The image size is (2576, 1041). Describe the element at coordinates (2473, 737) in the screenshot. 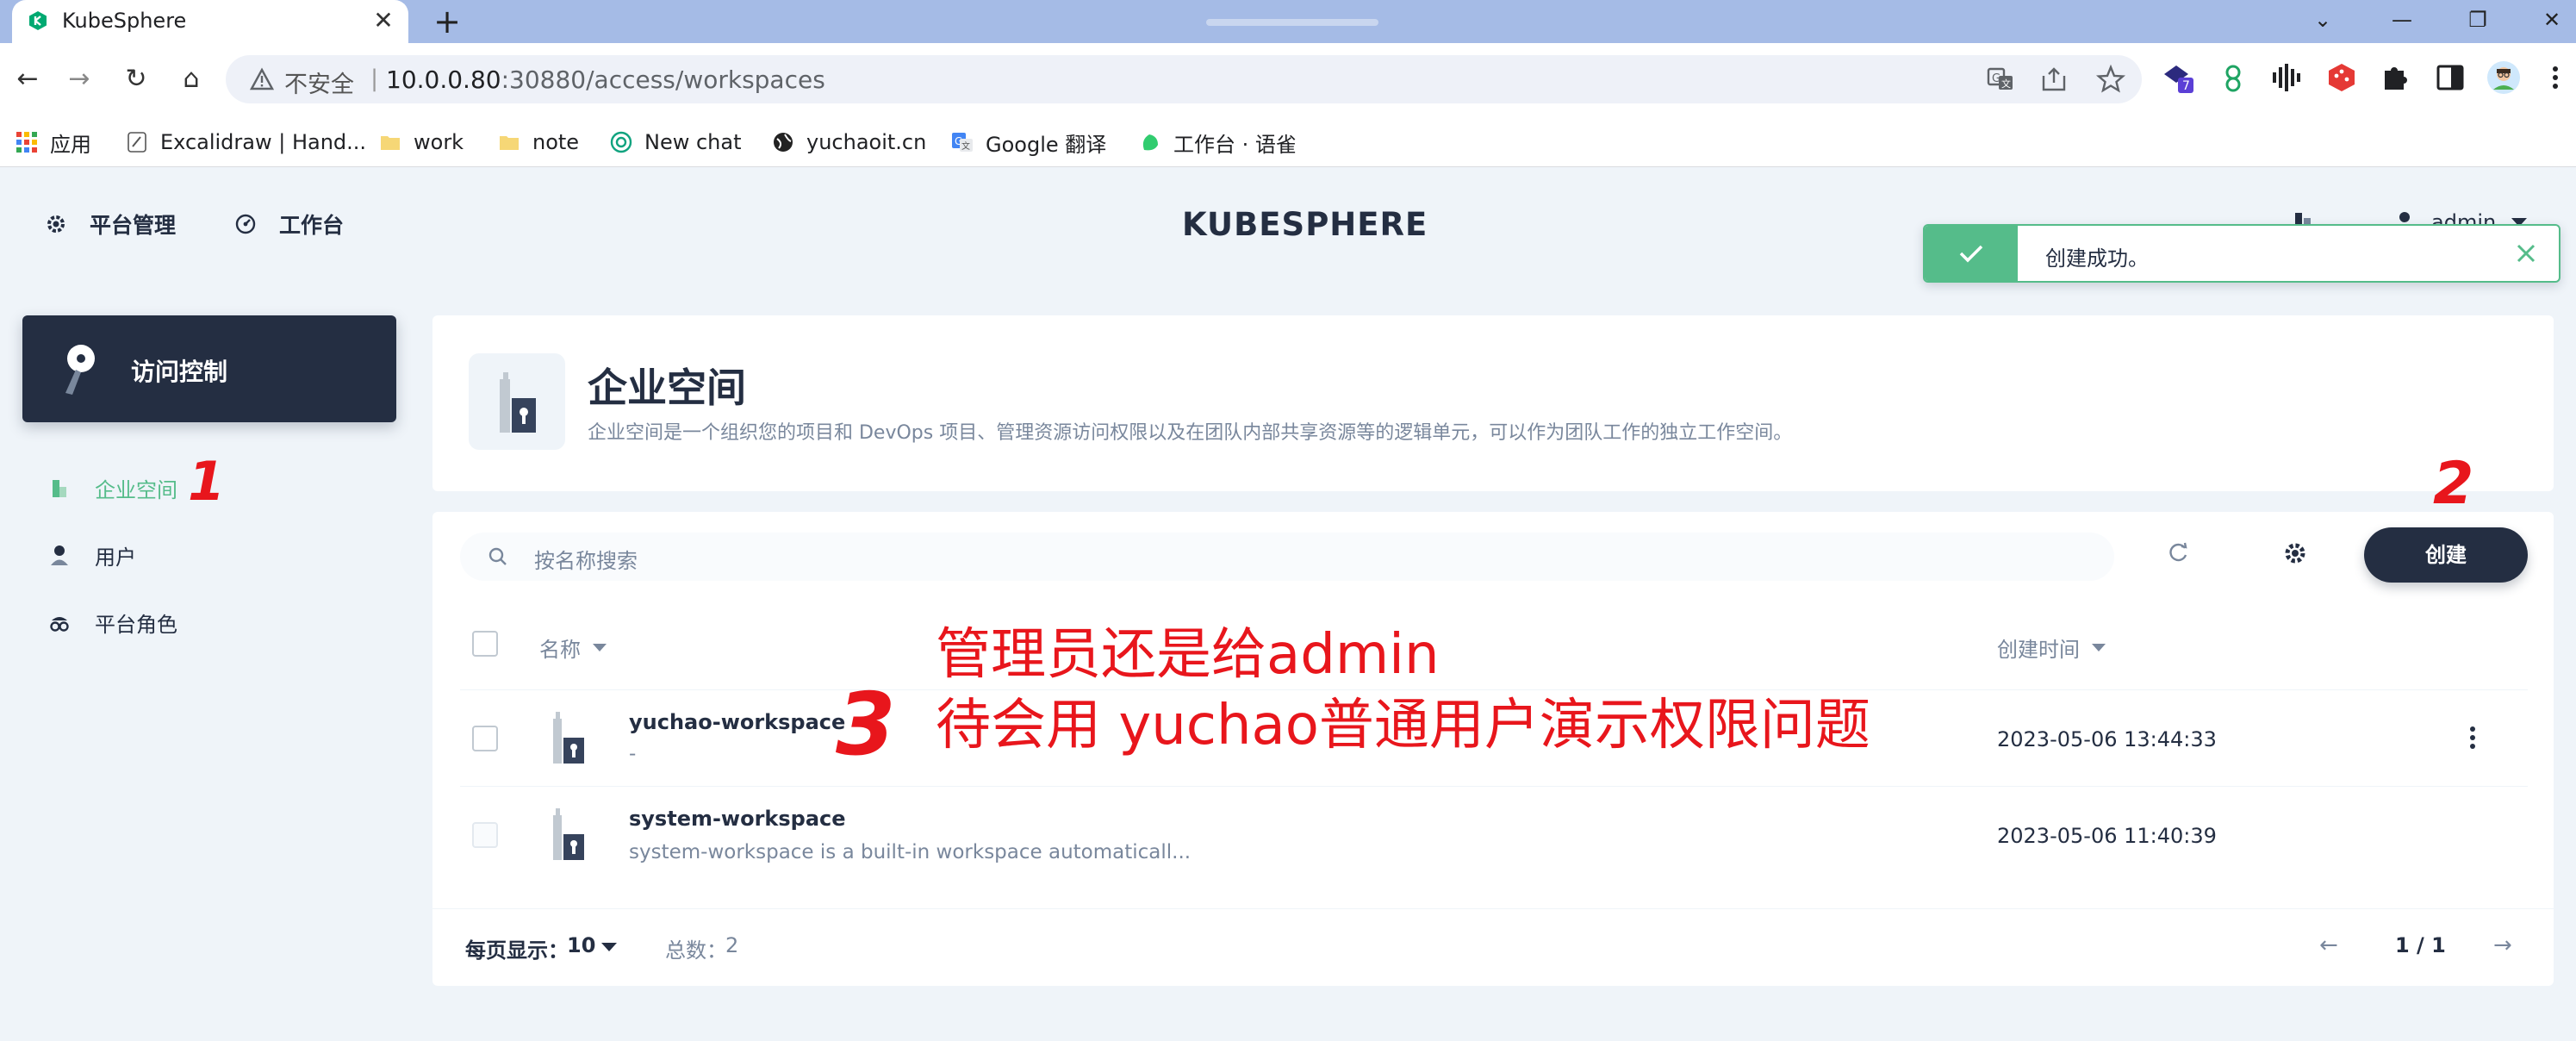

I see `more-actions-icon` at that location.